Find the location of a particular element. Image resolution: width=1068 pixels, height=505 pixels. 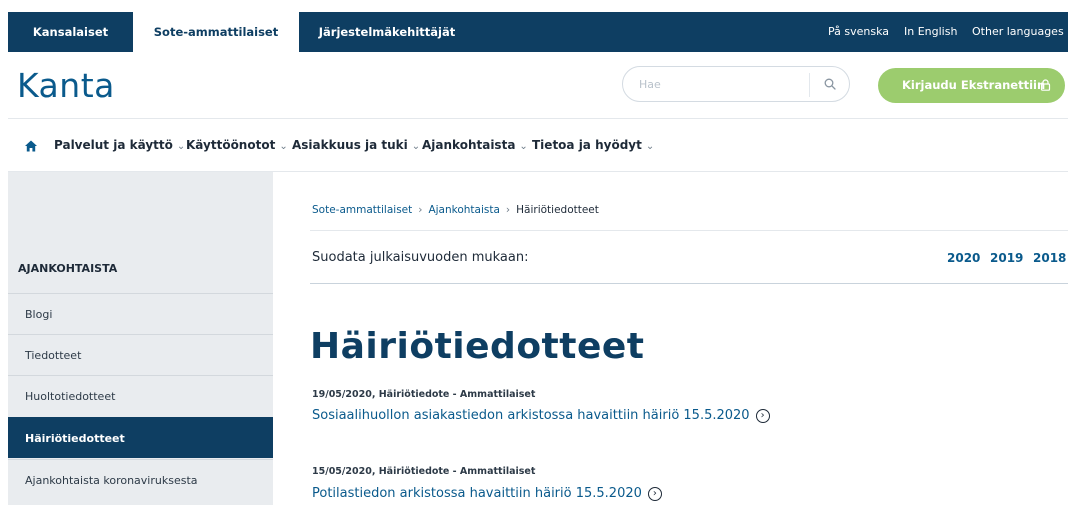

breadcrumb-current: Häiriötiedotteet is located at coordinates (557, 210).